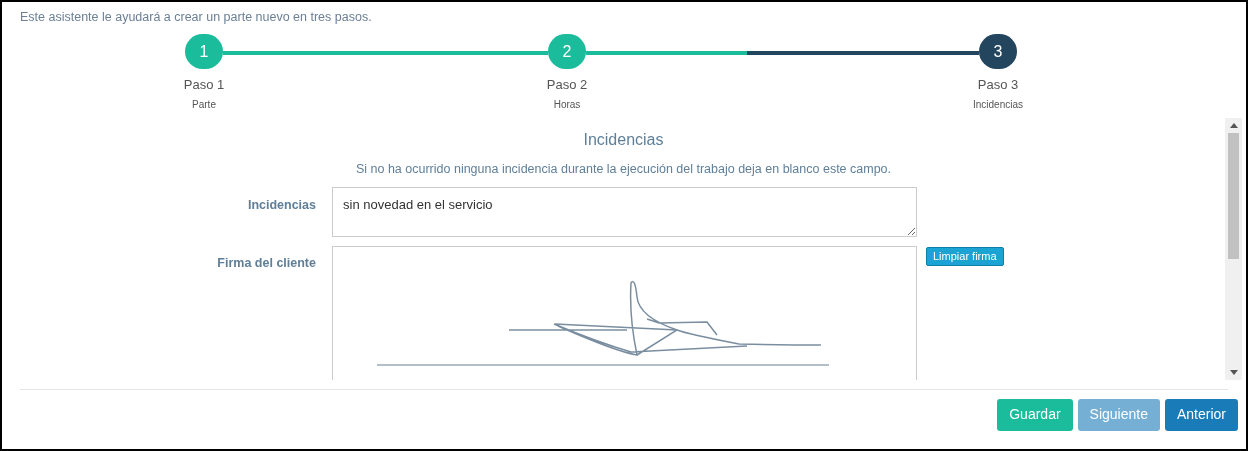  Describe the element at coordinates (1233, 125) in the screenshot. I see `scroll-up-icon` at that location.